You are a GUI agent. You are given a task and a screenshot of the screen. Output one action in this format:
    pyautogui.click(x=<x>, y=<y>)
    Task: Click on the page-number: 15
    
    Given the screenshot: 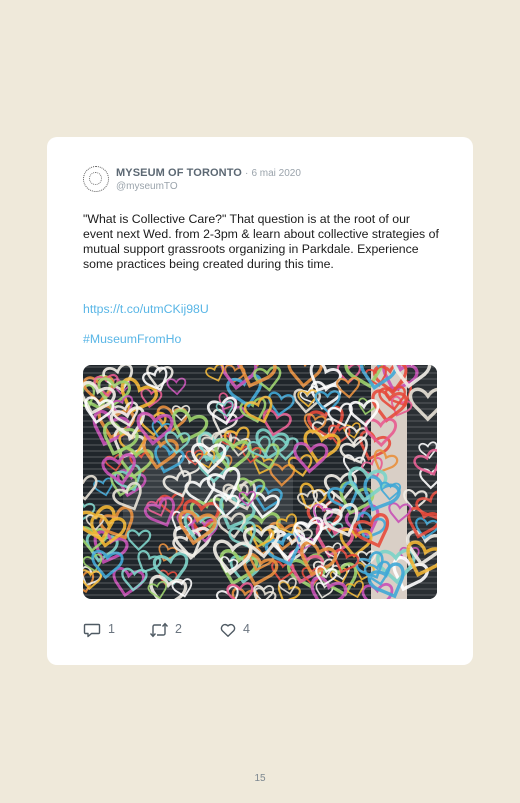 What is the action you would take?
    pyautogui.click(x=260, y=778)
    